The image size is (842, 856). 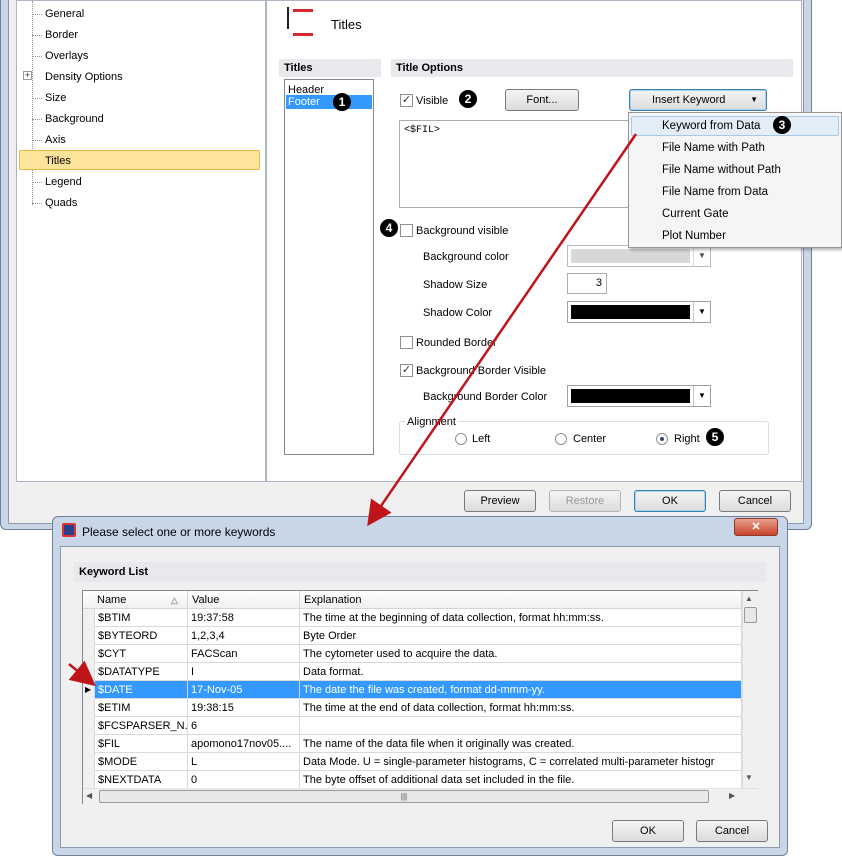 I want to click on callout-arrow-to-dialog, so click(x=502, y=330).